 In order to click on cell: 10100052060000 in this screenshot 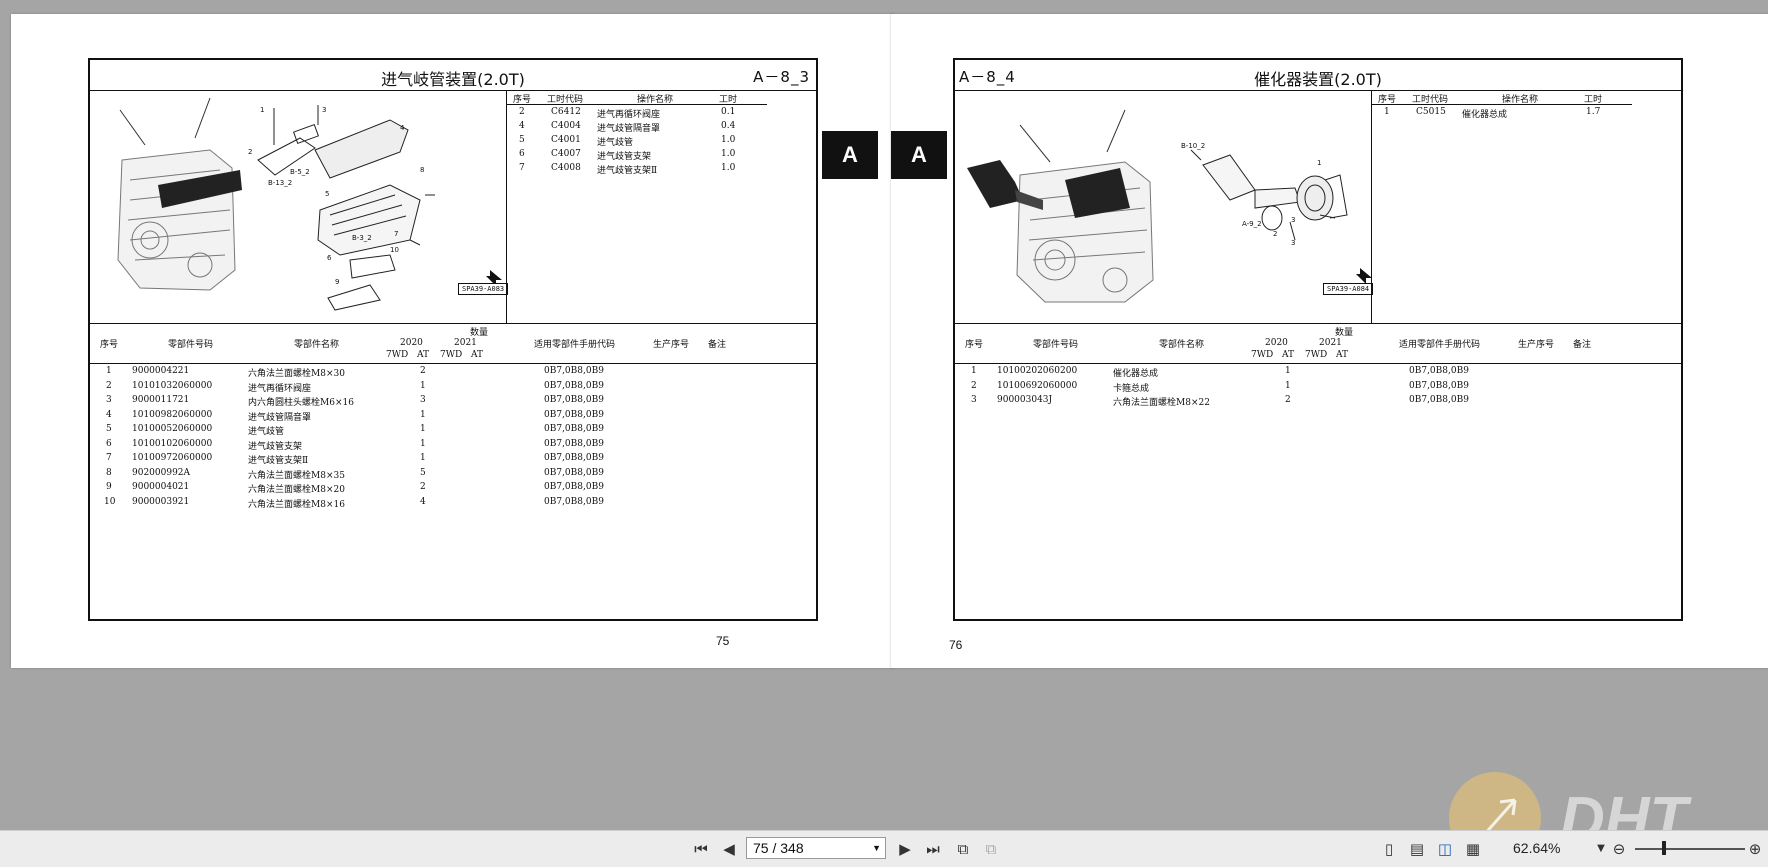, I will do `click(172, 429)`.